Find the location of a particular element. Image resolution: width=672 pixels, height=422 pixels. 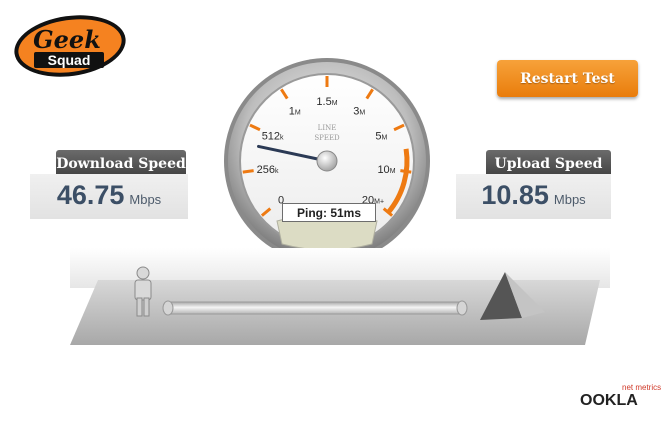

download-speed-panel: 46.75 Mbps is located at coordinates (109, 196).